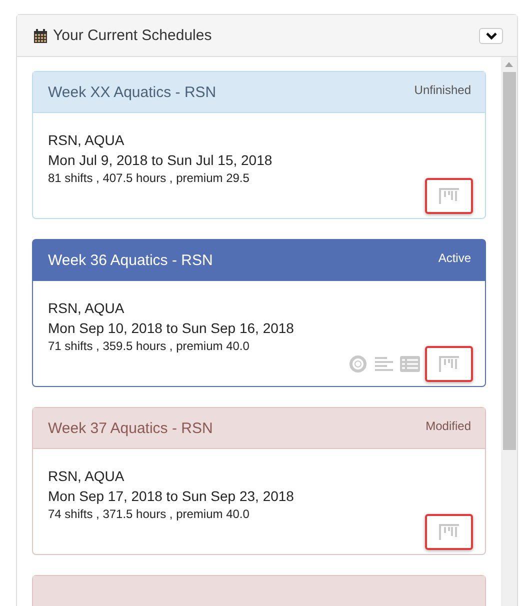 This screenshot has height=606, width=525. I want to click on status-label: Modified, so click(448, 426).